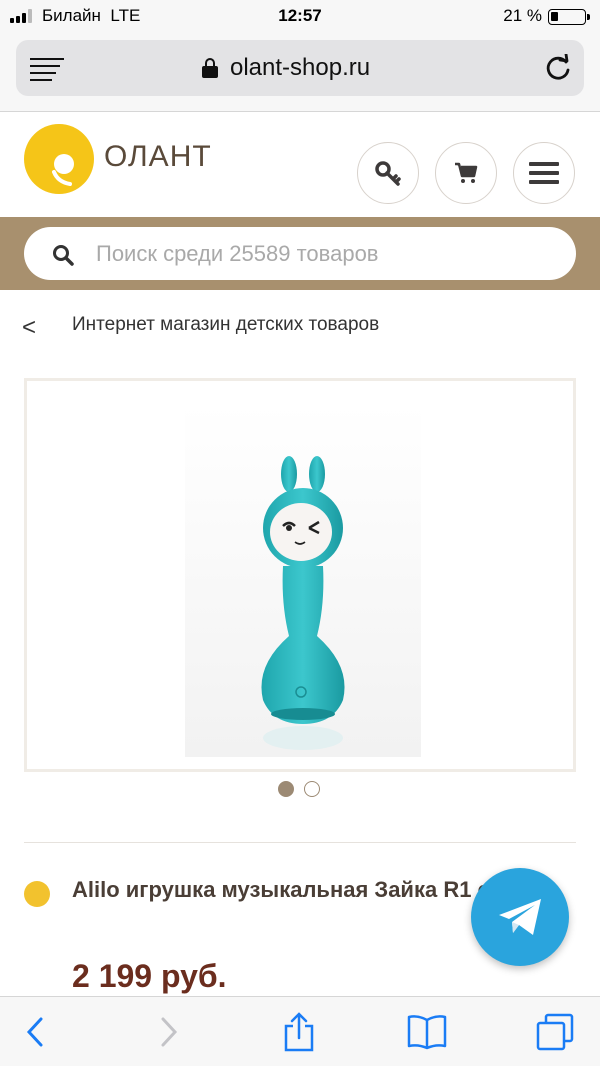 Image resolution: width=600 pixels, height=1066 pixels. I want to click on telegram-icon, so click(520, 917).